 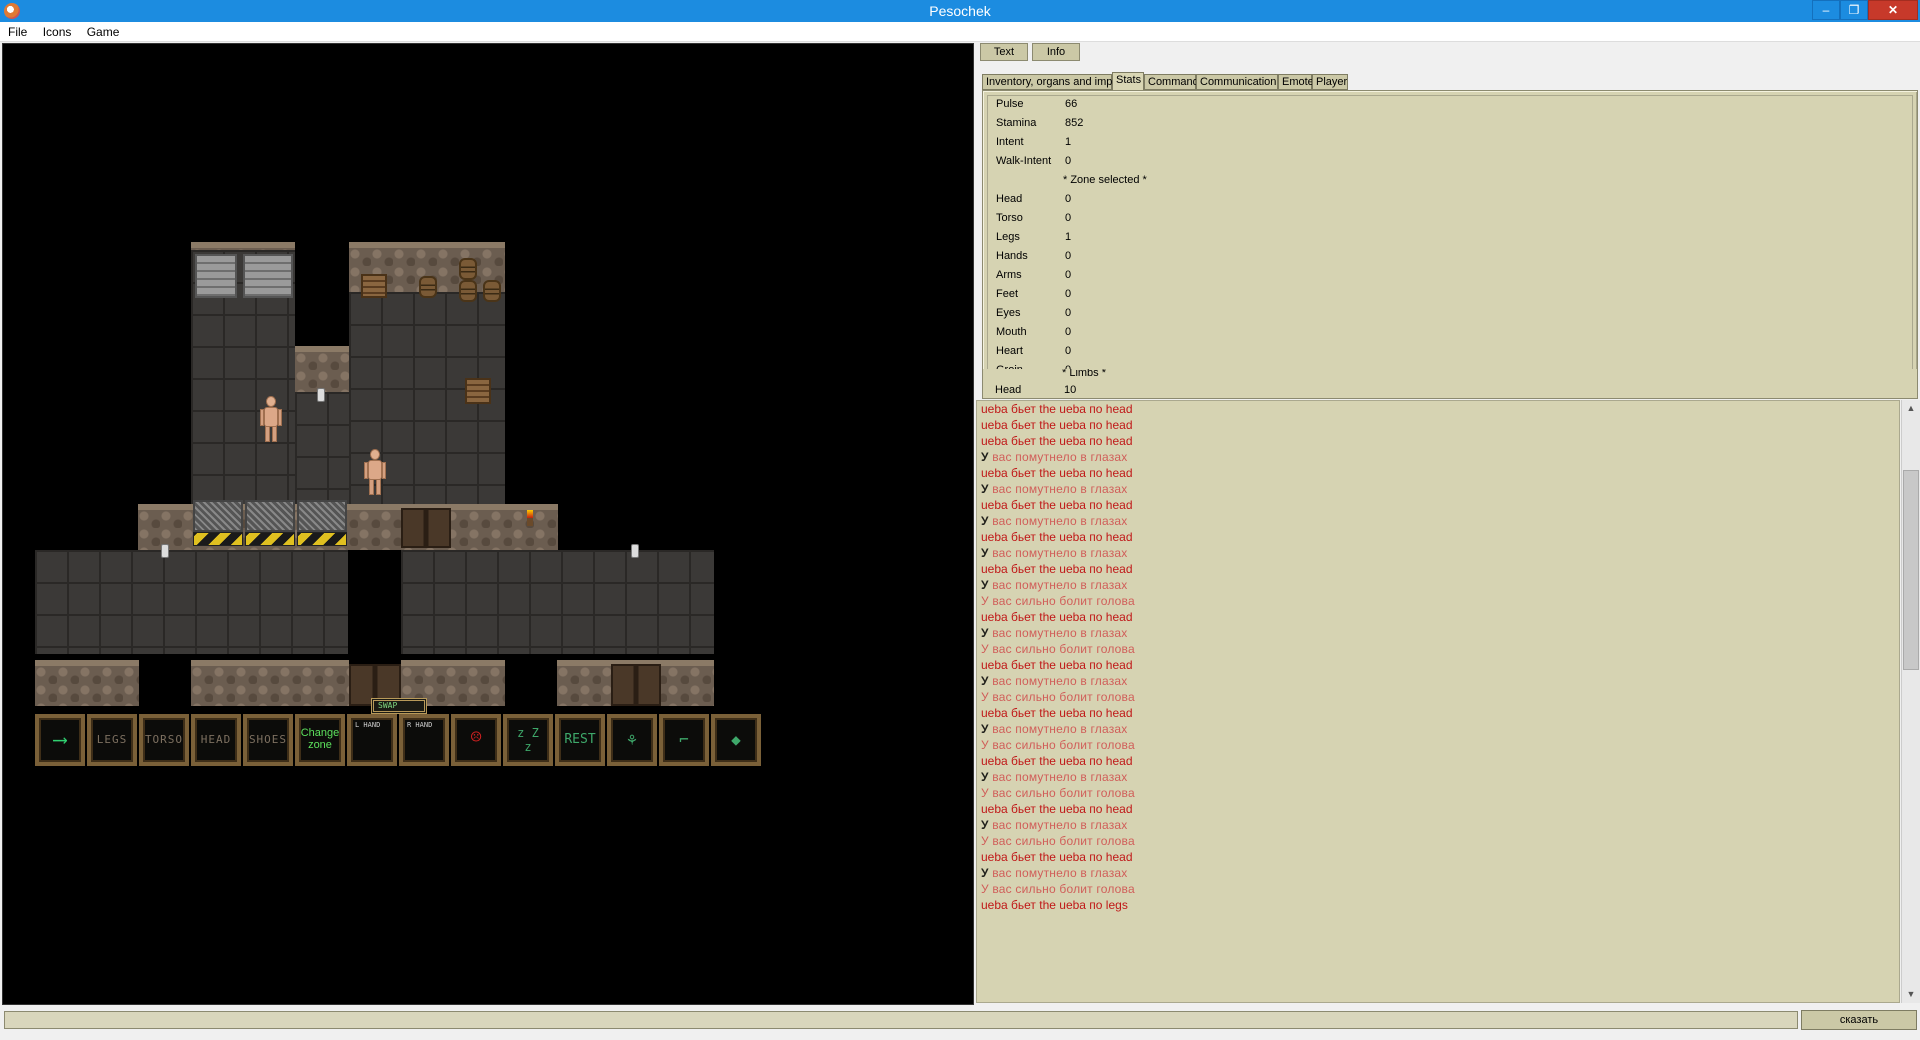 I want to click on minimize-button: –, so click(x=1826, y=10).